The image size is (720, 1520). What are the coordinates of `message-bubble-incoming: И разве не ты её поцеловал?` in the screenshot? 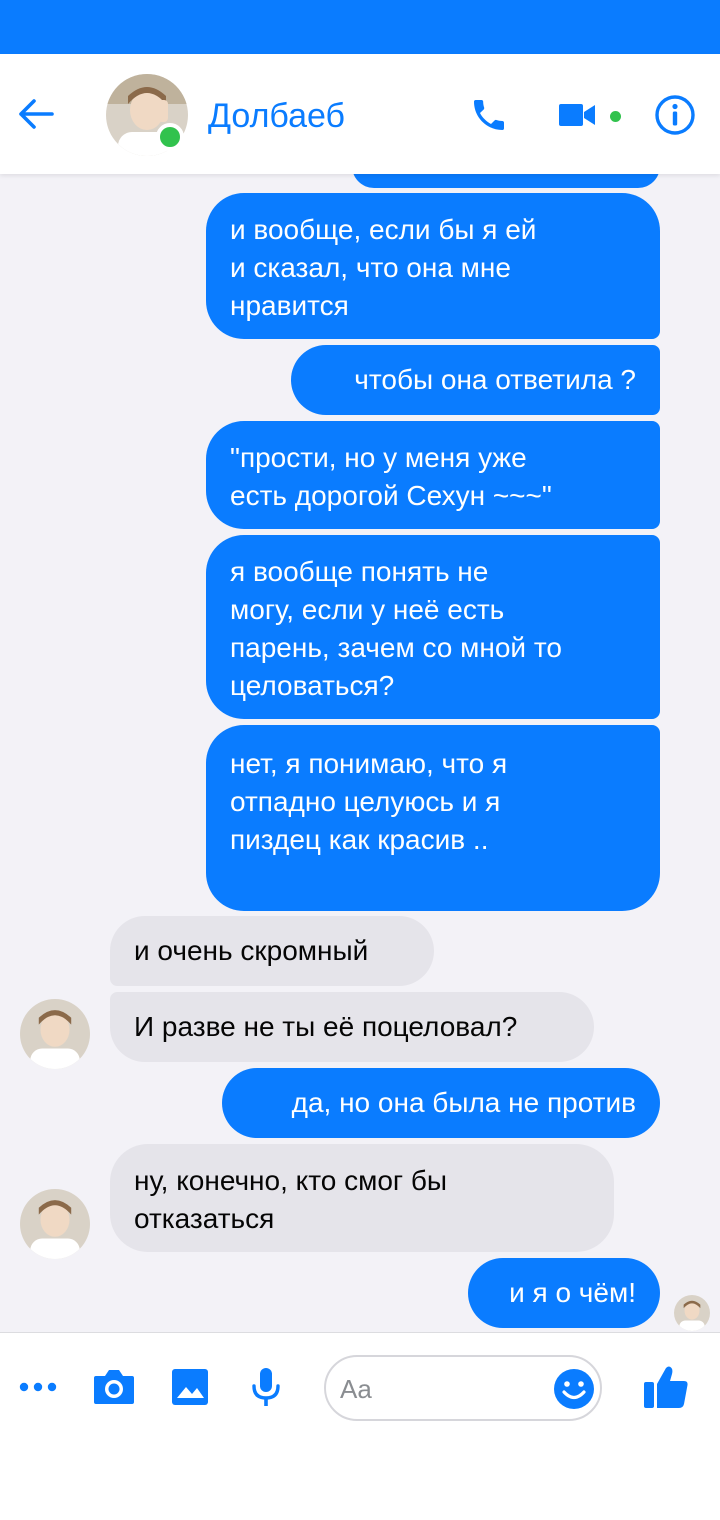 It's located at (352, 1027).